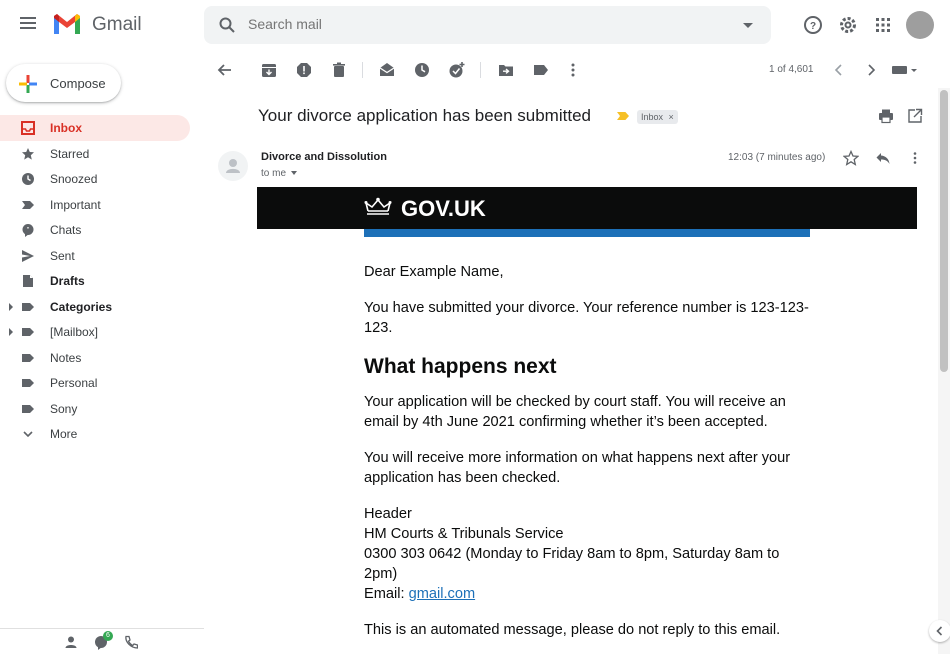 This screenshot has width=950, height=654. I want to click on remove-label-icon: ×, so click(671, 117).